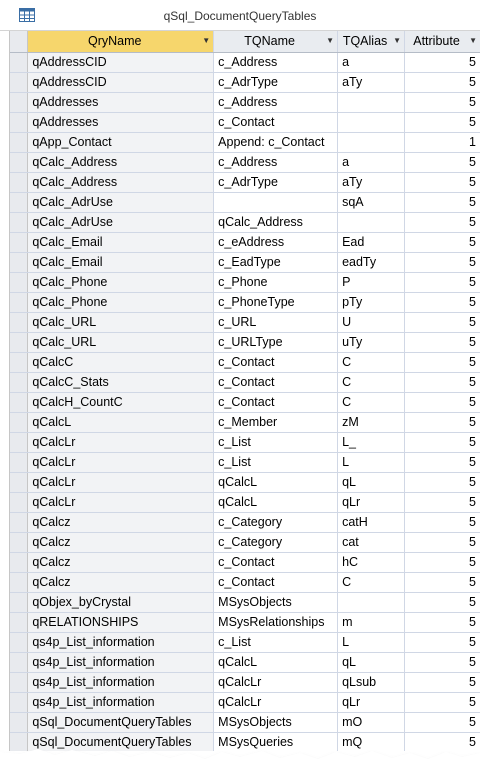 This screenshot has width=480, height=780. What do you see at coordinates (121, 722) in the screenshot?
I see `cell-qryname: qSql_DocumentQueryTables` at bounding box center [121, 722].